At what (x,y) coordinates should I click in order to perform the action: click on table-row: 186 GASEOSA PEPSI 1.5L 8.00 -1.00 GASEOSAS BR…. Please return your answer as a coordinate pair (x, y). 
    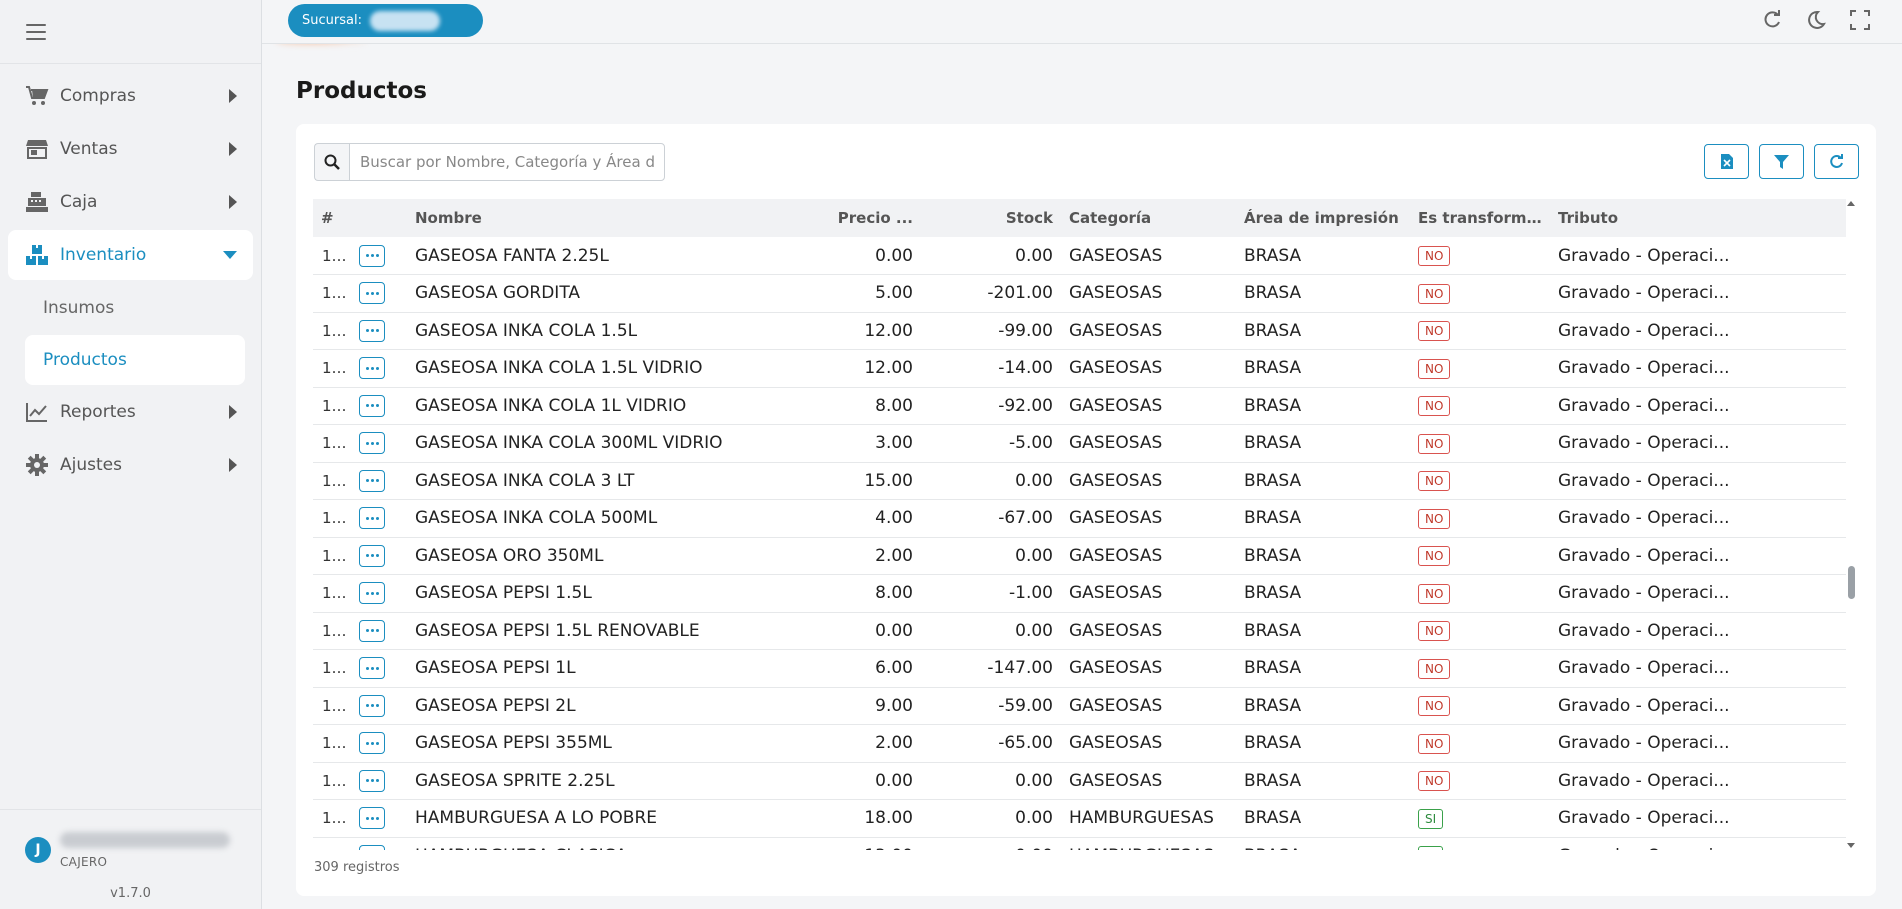
    Looking at the image, I should click on (1079, 593).